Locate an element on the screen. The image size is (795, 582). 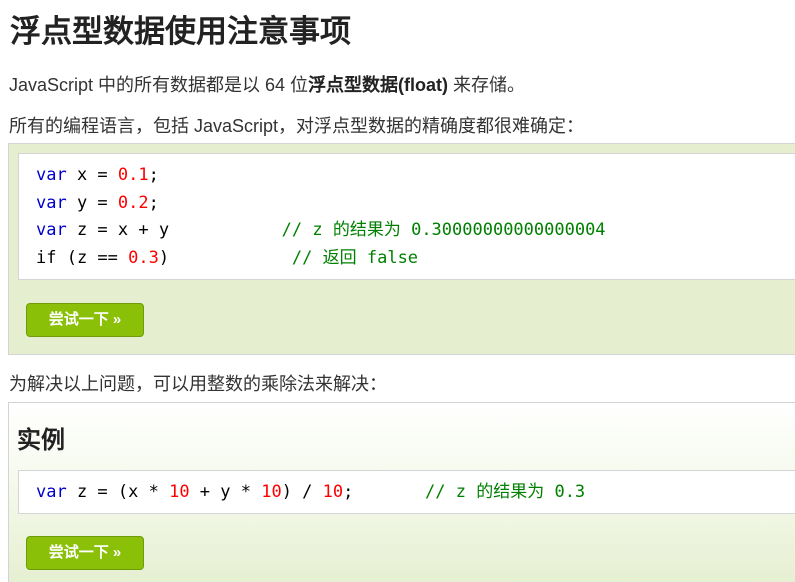
example-title: 实例 is located at coordinates (41, 440).